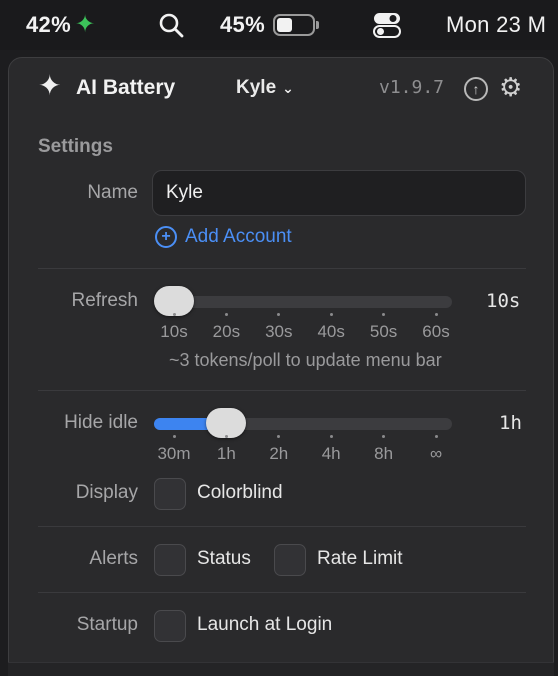 This screenshot has width=558, height=676. What do you see at coordinates (75, 146) in the screenshot?
I see `section-title: Settings` at bounding box center [75, 146].